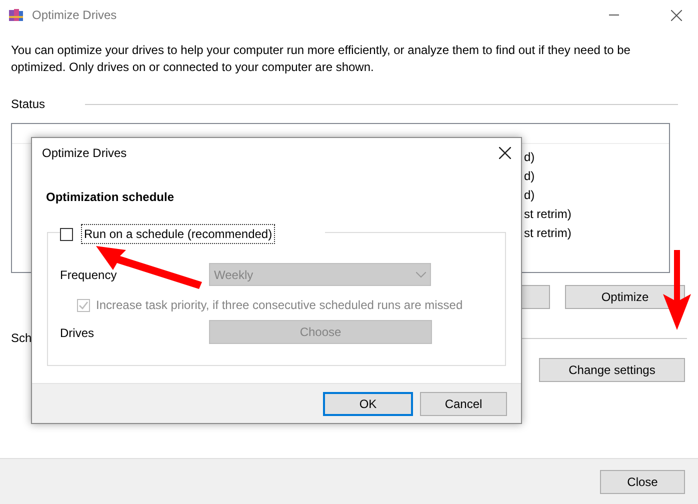 The width and height of the screenshot is (698, 504). I want to click on optimize-button: Optimize, so click(625, 297).